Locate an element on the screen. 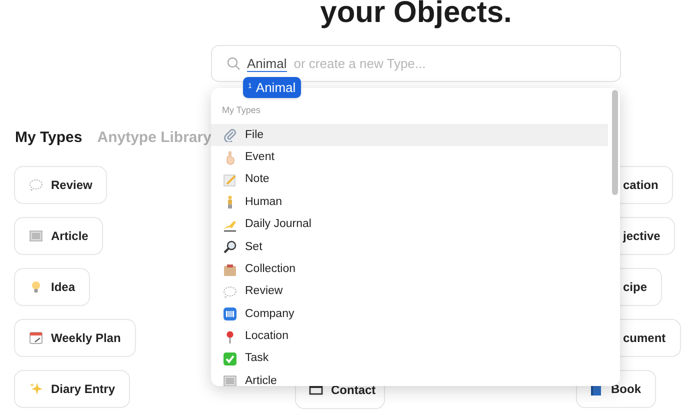  section-header: My Types is located at coordinates (241, 110).